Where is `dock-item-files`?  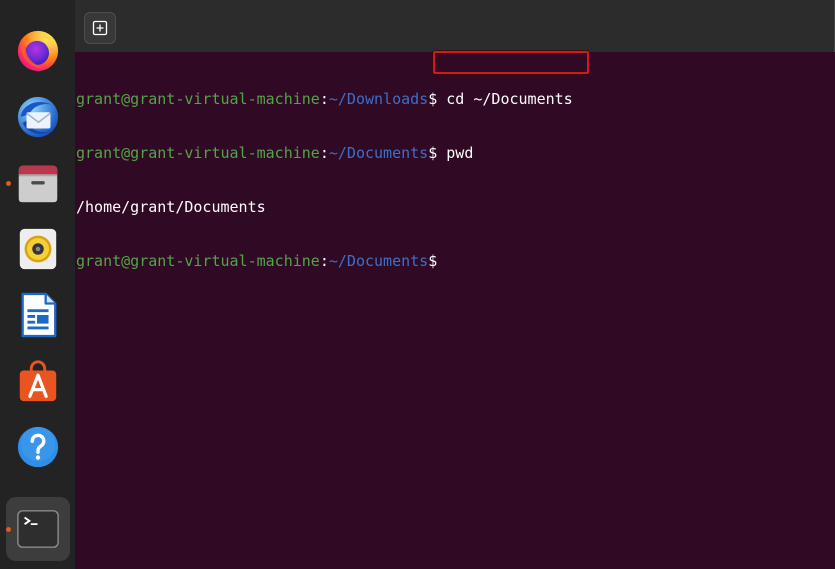 dock-item-files is located at coordinates (38, 183).